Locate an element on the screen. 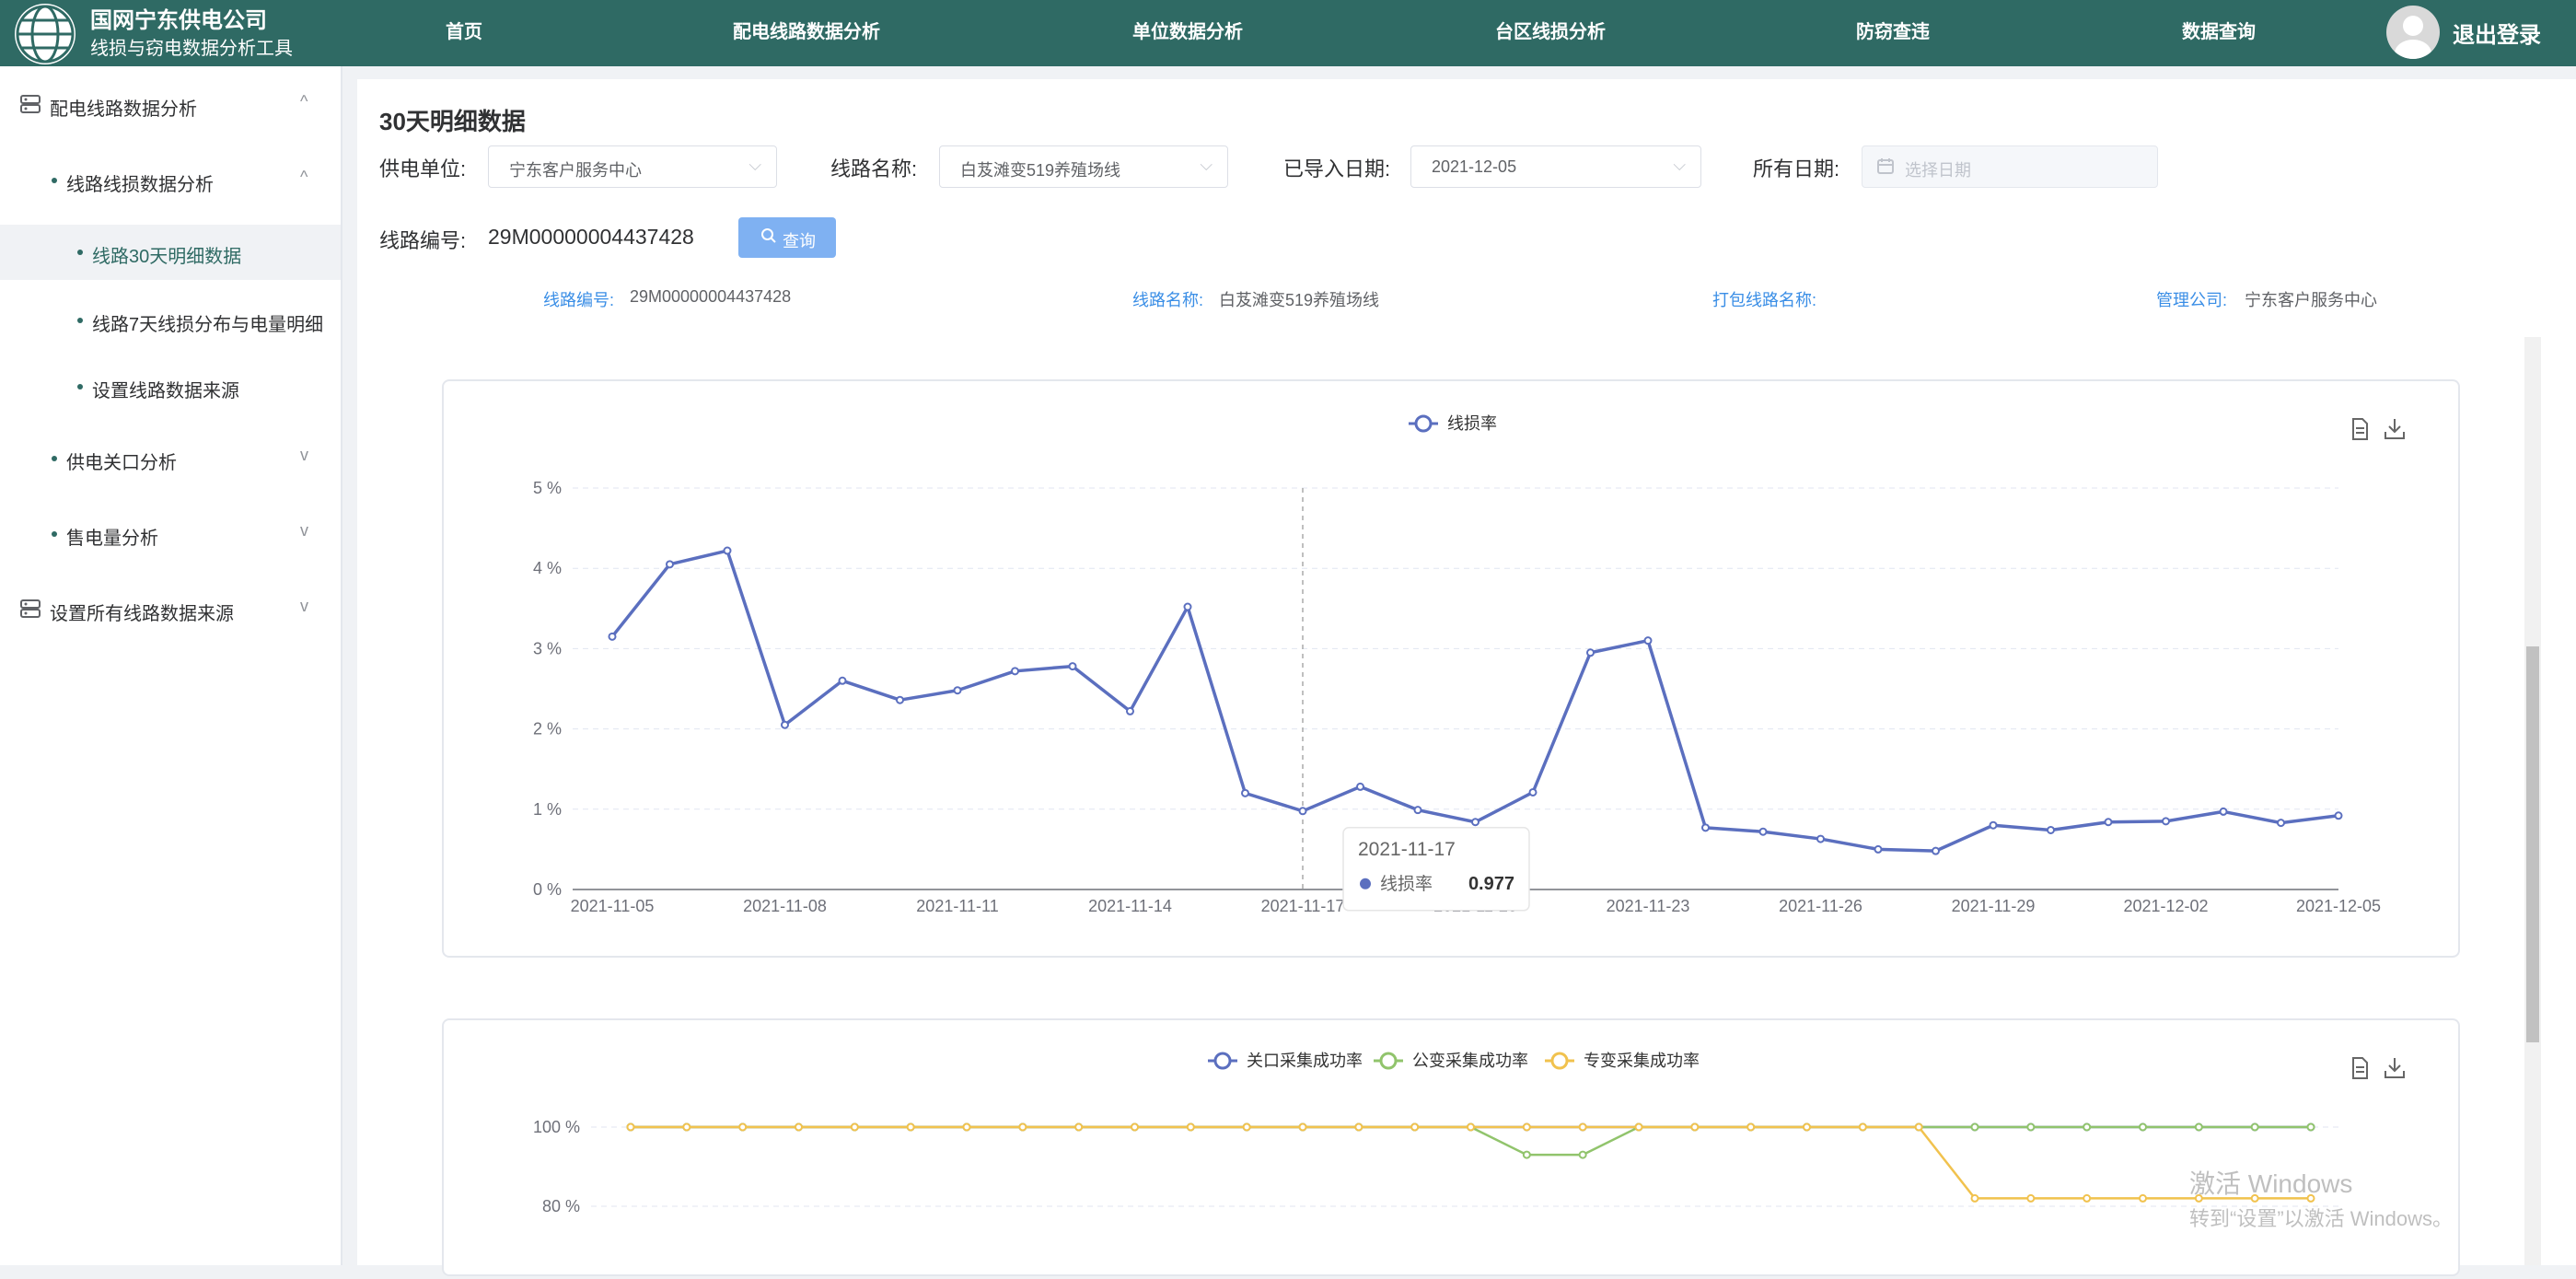 The height and width of the screenshot is (1279, 2576). import-date-select: 2021-12-05 ⌵ is located at coordinates (1555, 166).